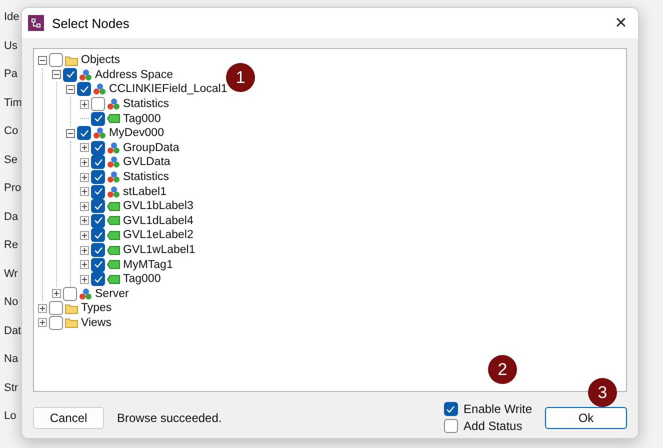 This screenshot has width=663, height=448. What do you see at coordinates (158, 235) in the screenshot?
I see `tree-item-label: GVL1eLabel2` at bounding box center [158, 235].